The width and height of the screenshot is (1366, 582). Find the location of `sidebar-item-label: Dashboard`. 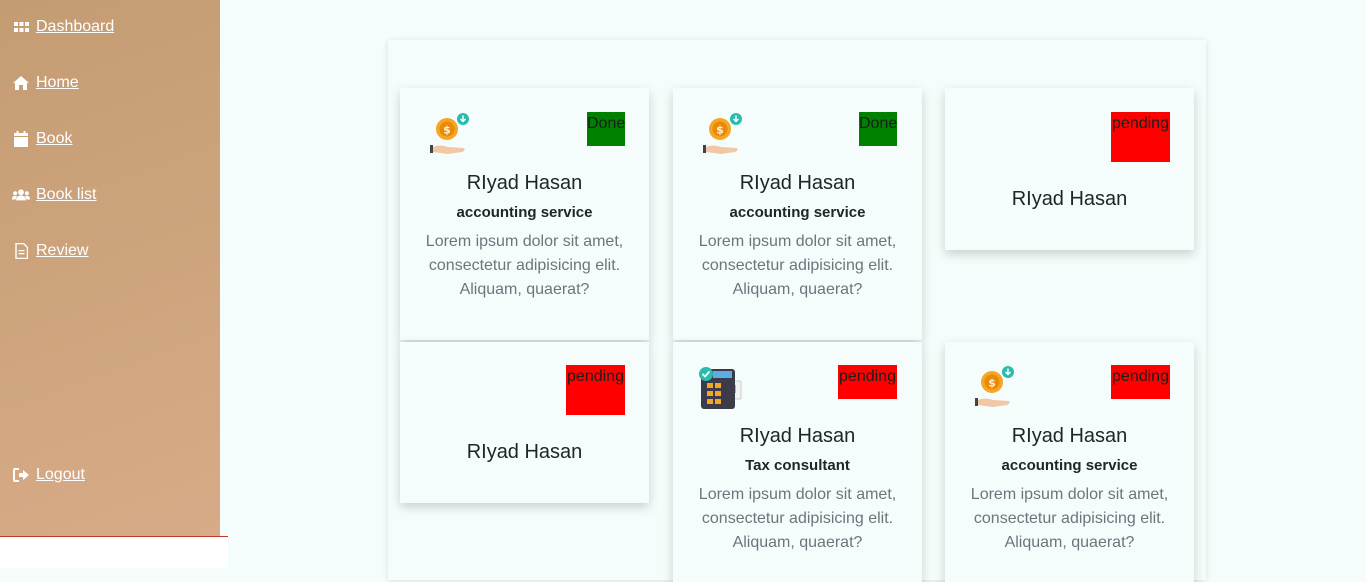

sidebar-item-label: Dashboard is located at coordinates (75, 26).